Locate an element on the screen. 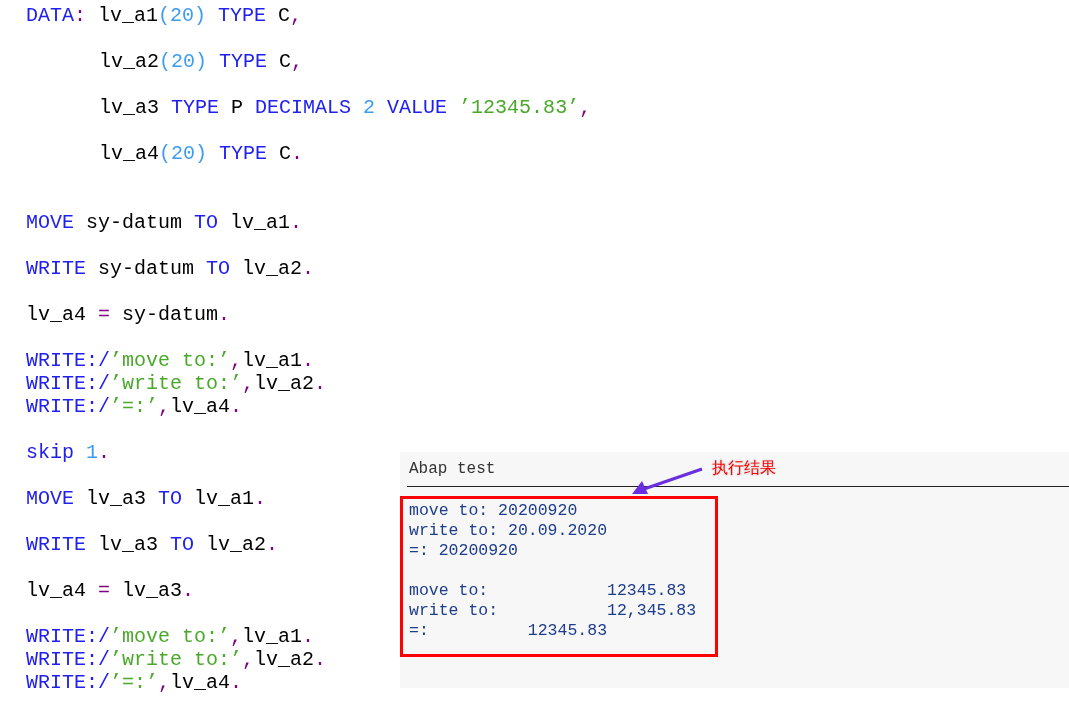 This screenshot has width=1069, height=707. output-line: =: 12345.83 is located at coordinates (508, 631).